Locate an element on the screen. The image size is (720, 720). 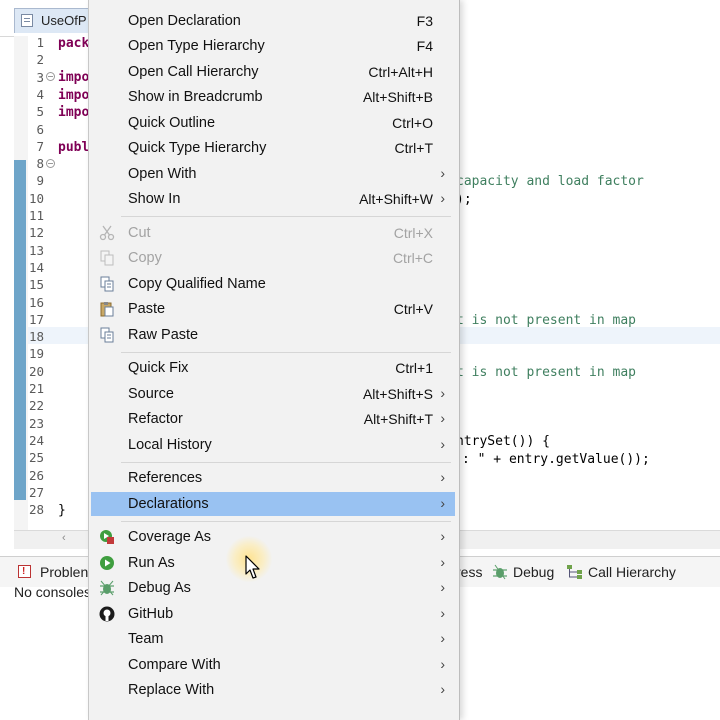
code-line: capacity and load factor is located at coordinates (550, 181).